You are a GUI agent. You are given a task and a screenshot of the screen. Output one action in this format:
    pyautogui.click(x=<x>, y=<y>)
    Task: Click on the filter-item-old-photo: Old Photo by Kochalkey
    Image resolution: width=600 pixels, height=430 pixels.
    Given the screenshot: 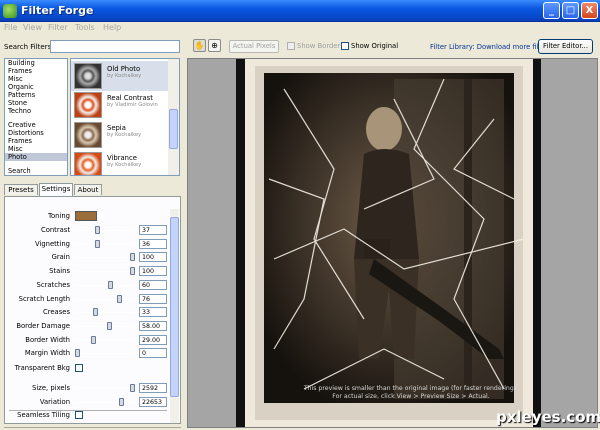 What is the action you would take?
    pyautogui.click(x=119, y=76)
    